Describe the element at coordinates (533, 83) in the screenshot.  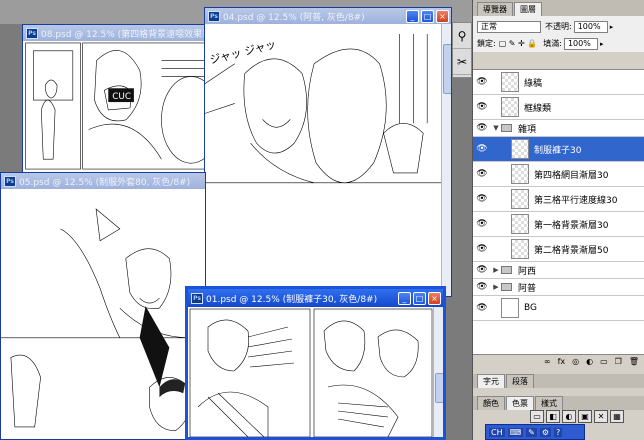
I see `layer-name: 綠稿` at that location.